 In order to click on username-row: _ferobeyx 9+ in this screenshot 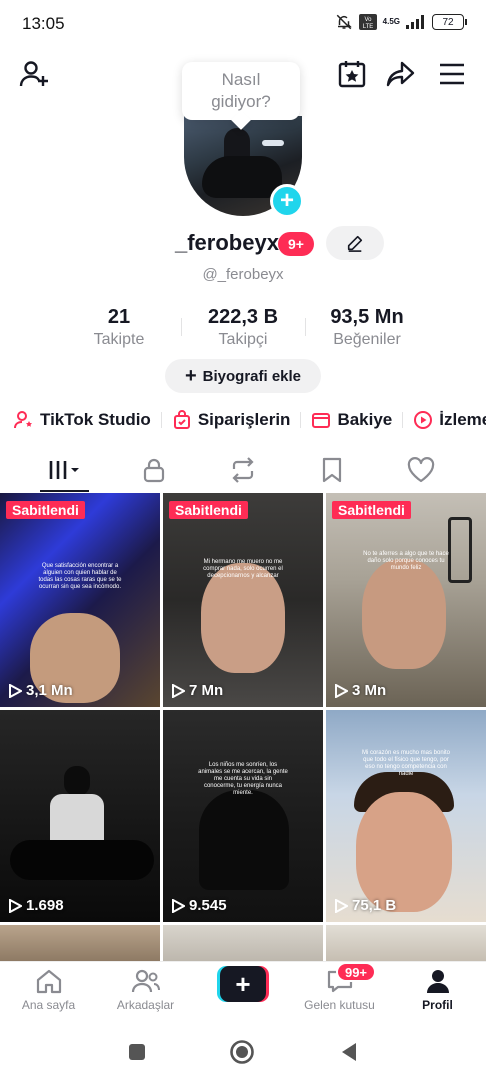, I will do `click(243, 244)`.